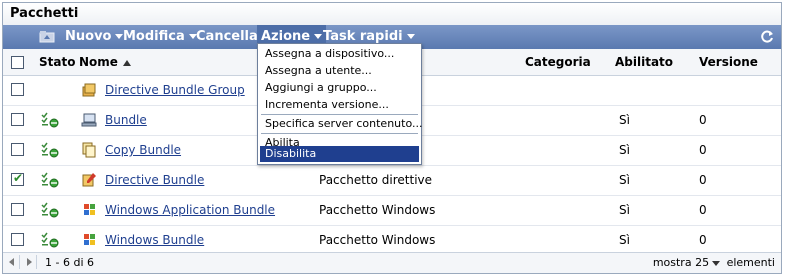  Describe the element at coordinates (644, 62) in the screenshot. I see `column-header-enabled: Abilitato` at that location.